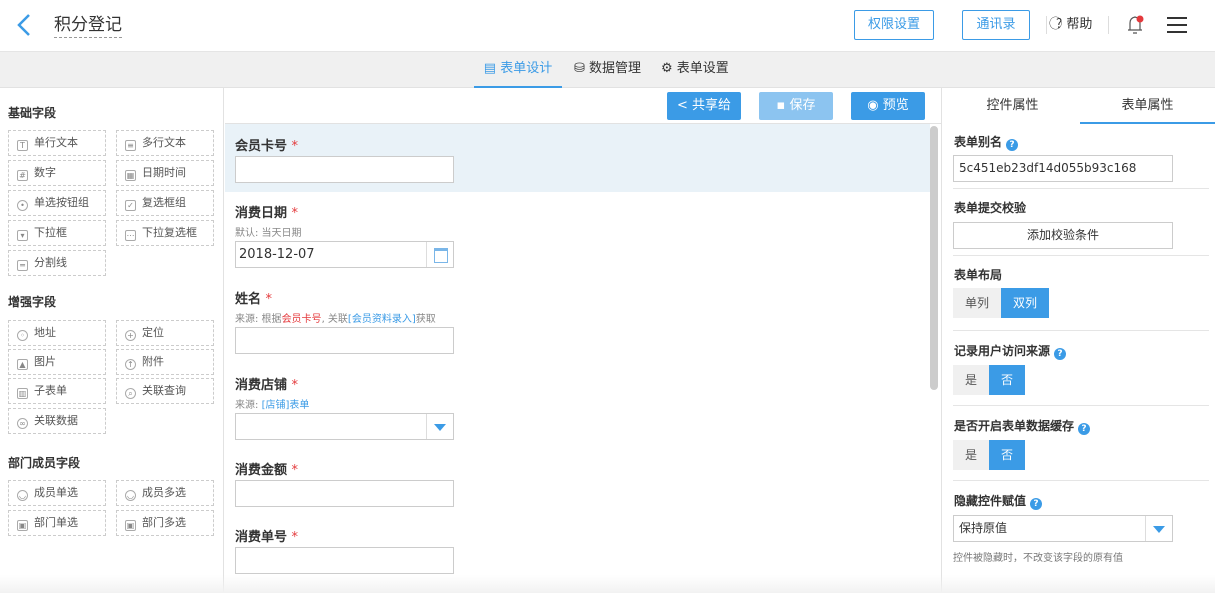 This screenshot has width=1215, height=593. I want to click on form-alias-input: 5c451eb23df14d055b93c168, so click(1063, 168).